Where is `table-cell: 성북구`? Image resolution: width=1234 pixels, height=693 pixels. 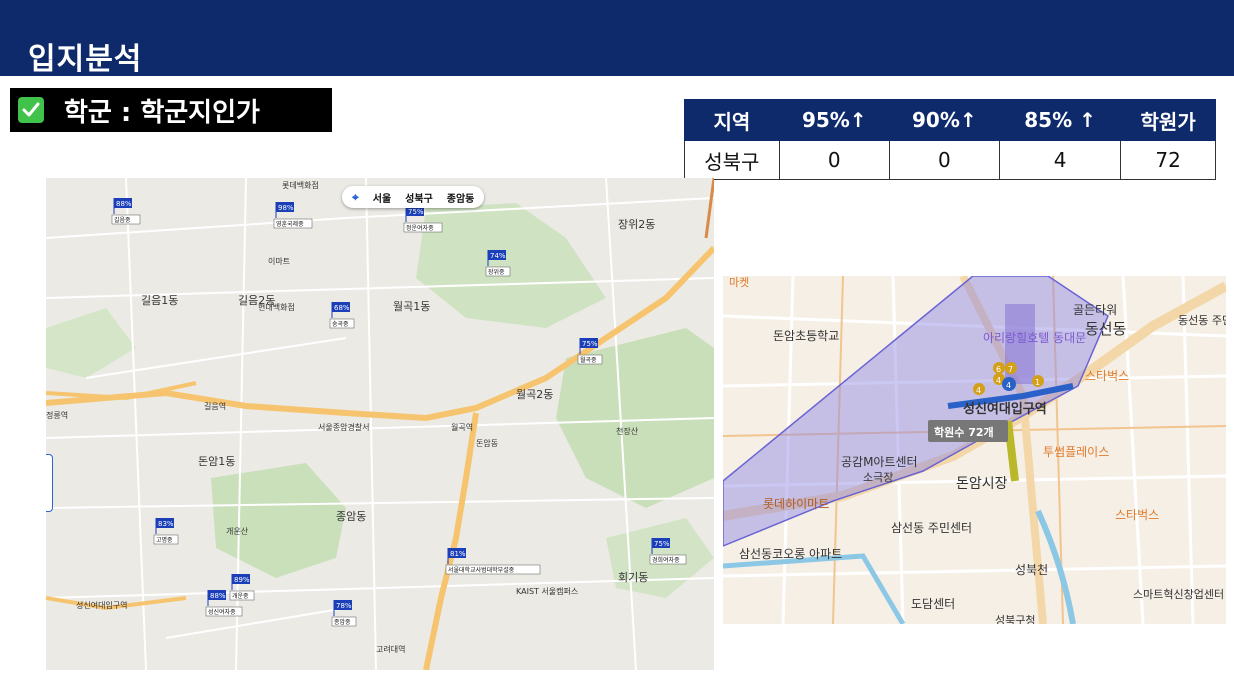
table-cell: 성북구 is located at coordinates (732, 160).